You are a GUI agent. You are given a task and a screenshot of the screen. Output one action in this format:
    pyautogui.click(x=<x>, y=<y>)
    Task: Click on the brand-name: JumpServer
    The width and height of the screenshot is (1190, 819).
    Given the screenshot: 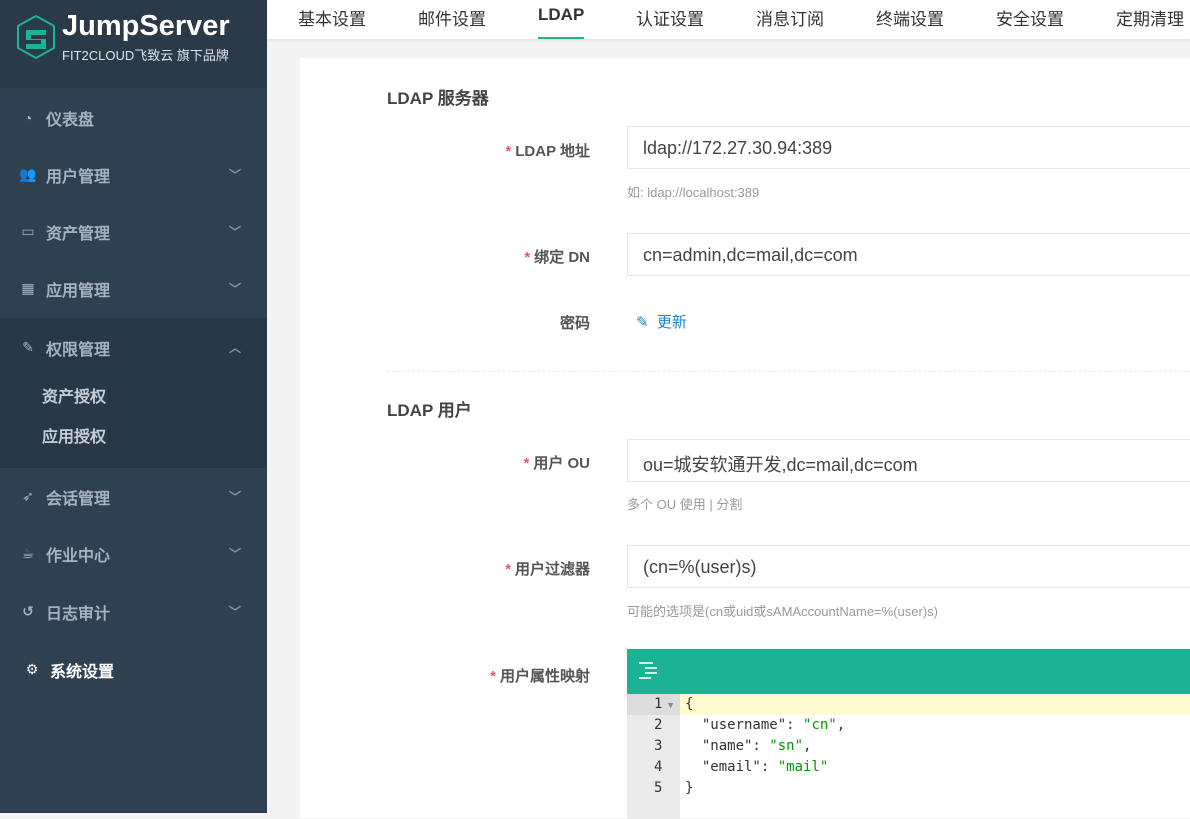 What is the action you would take?
    pyautogui.click(x=146, y=26)
    